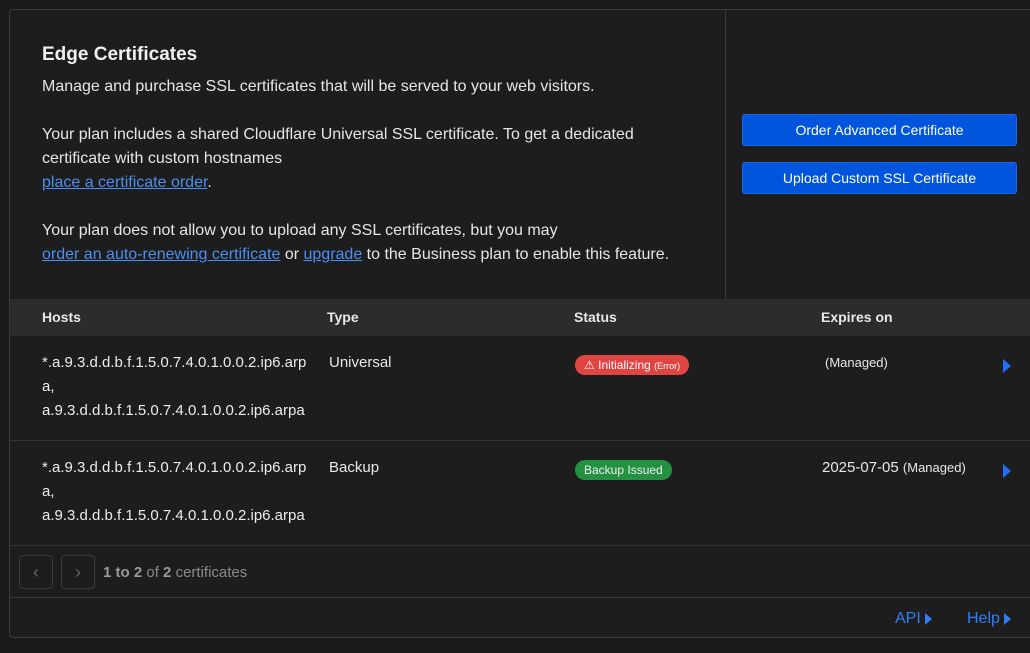 This screenshot has width=1030, height=653. I want to click on pagination-info: 1 to 2 of 2 certificates, so click(175, 572).